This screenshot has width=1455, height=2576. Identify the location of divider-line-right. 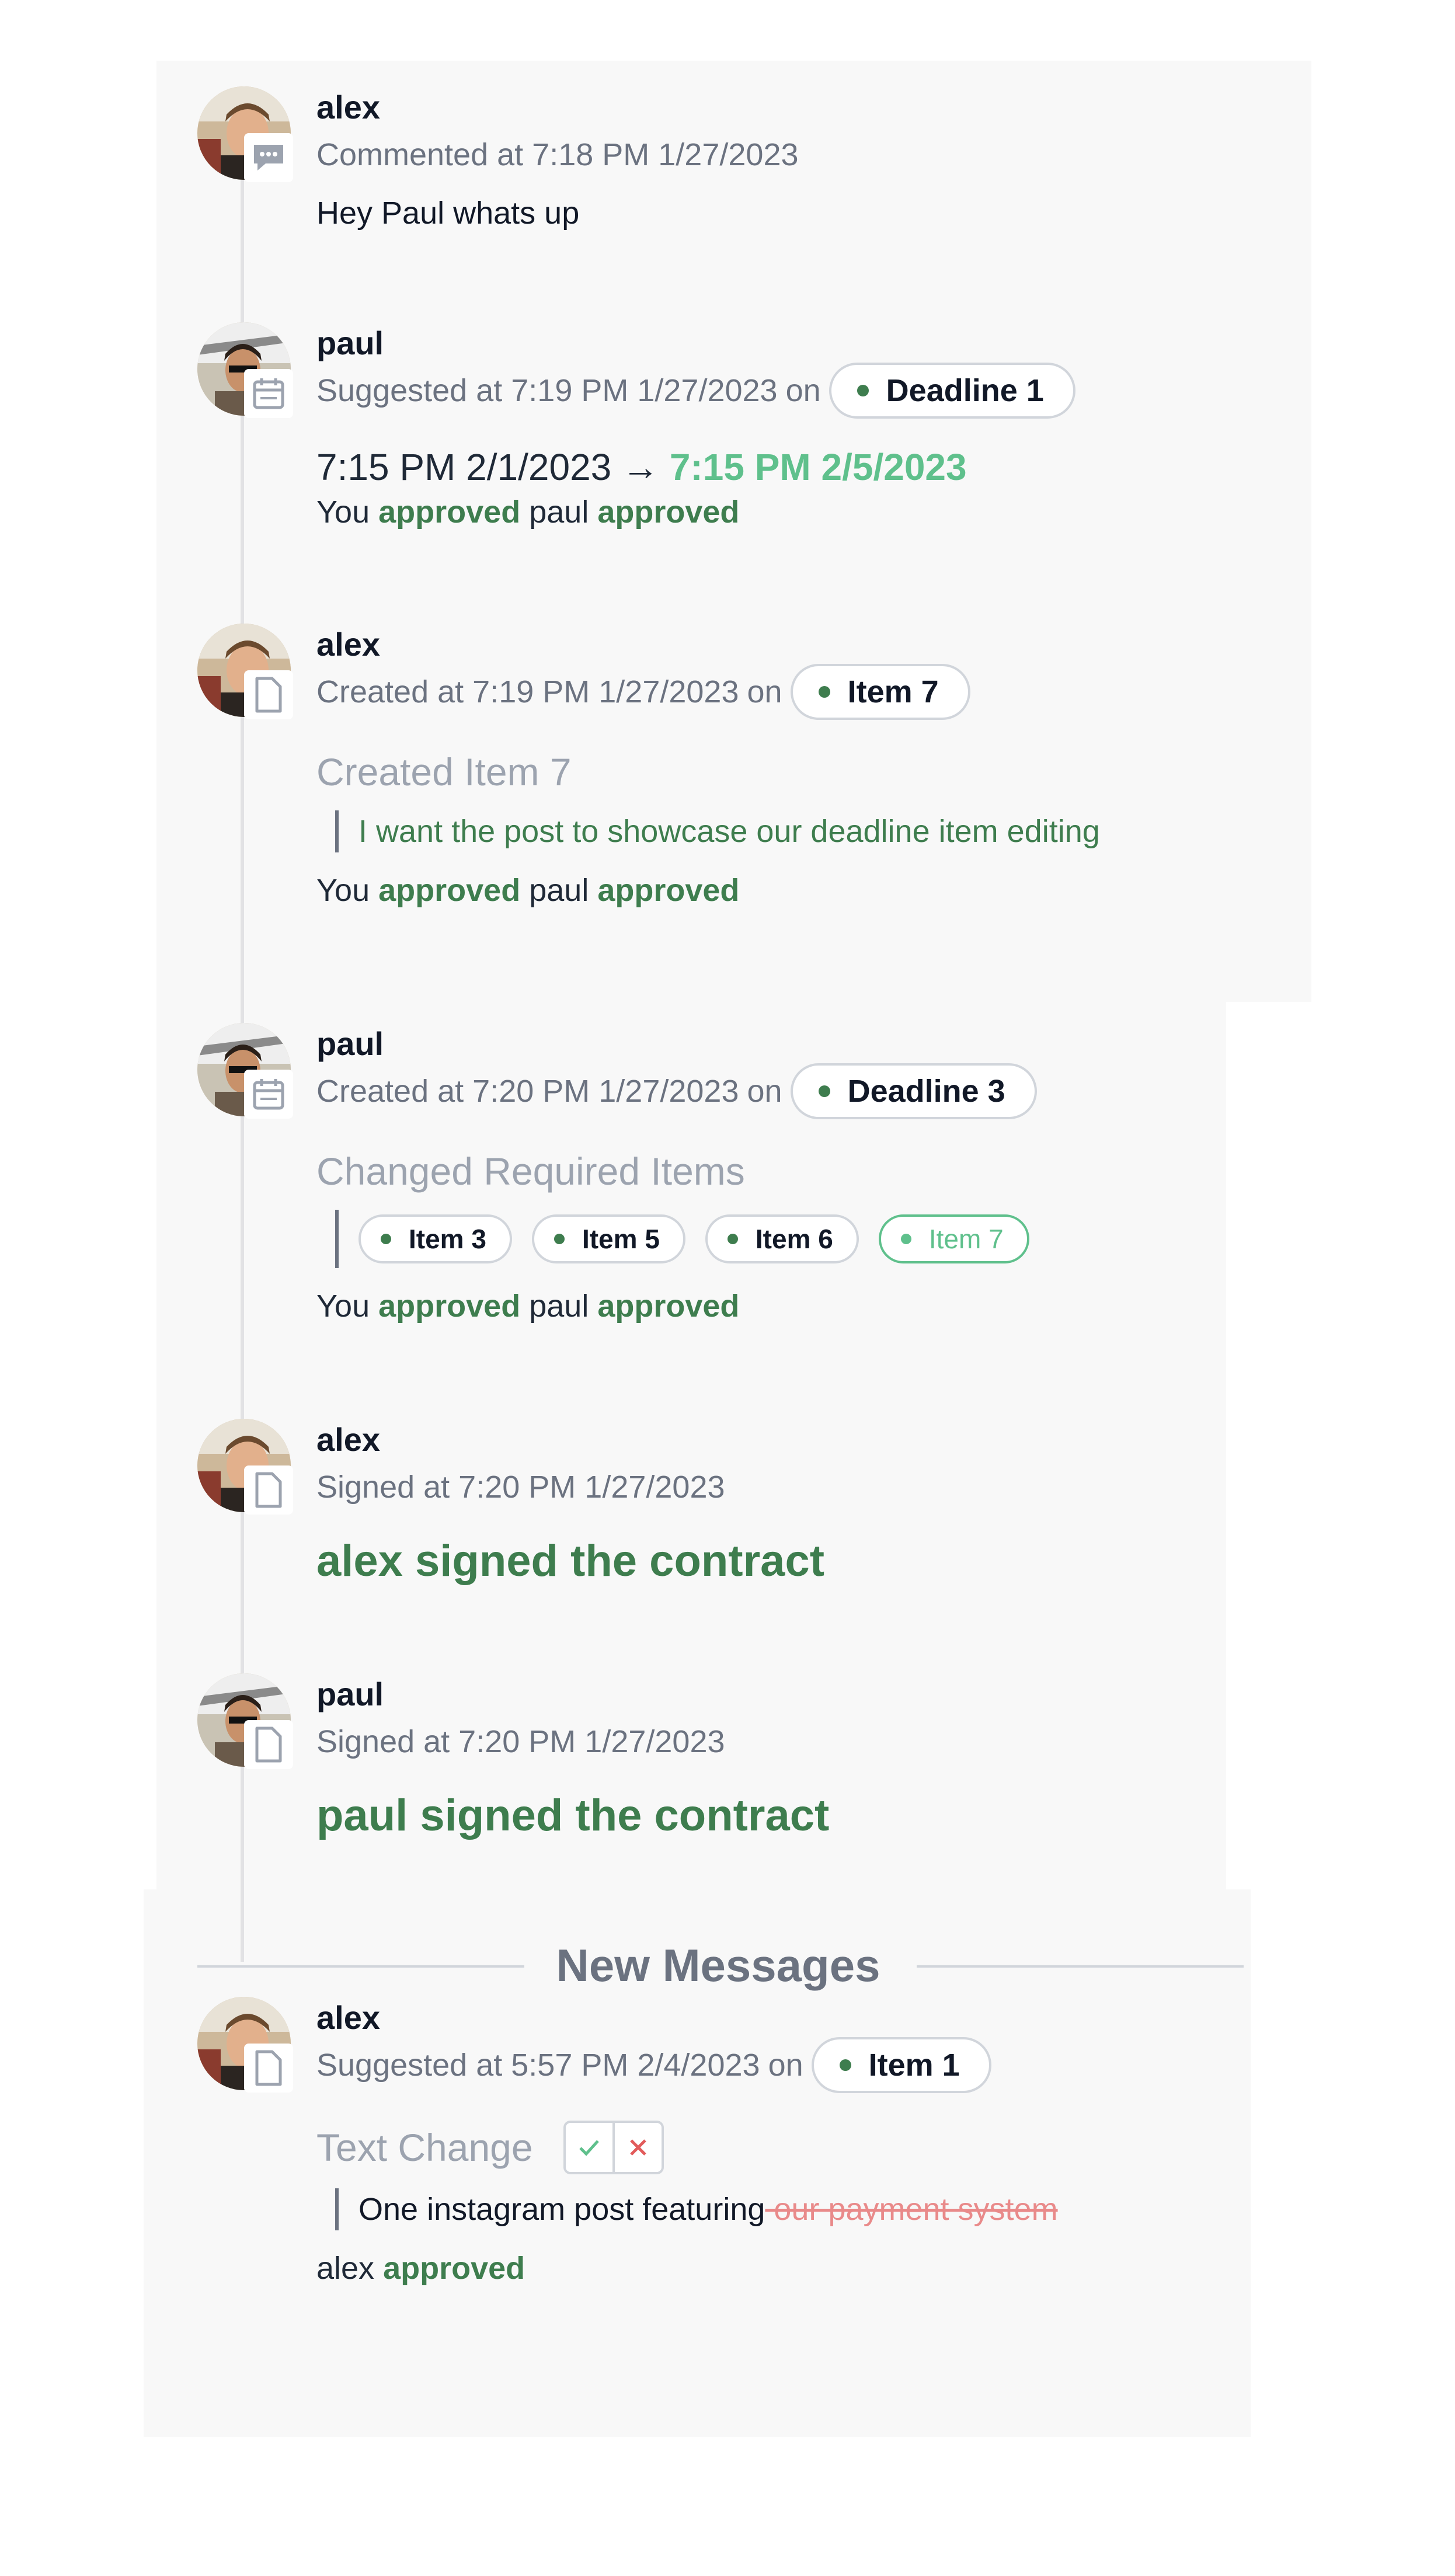
(1080, 1966).